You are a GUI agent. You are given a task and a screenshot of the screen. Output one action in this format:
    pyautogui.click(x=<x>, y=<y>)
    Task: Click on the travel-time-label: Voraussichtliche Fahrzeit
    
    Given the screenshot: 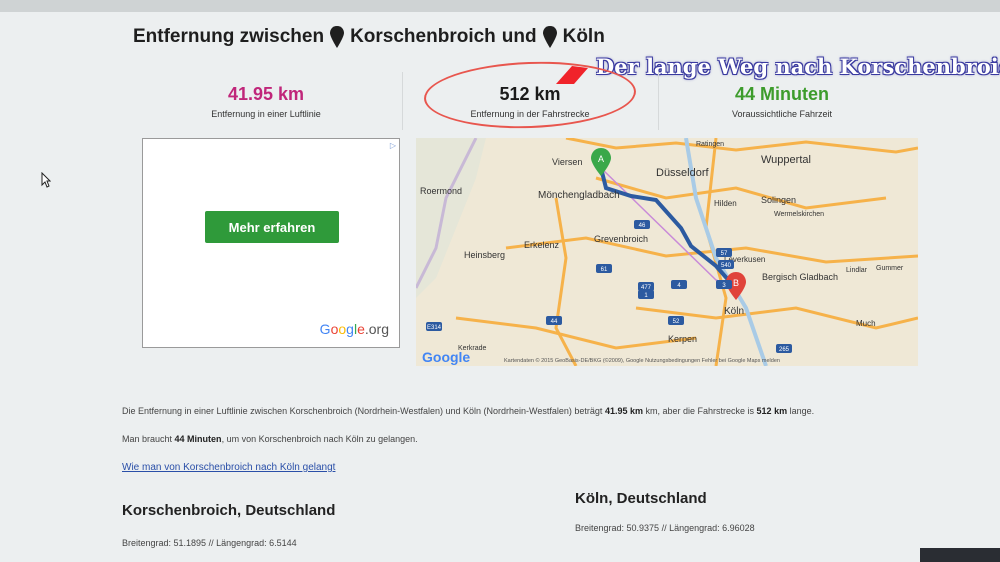 What is the action you would take?
    pyautogui.click(x=782, y=114)
    